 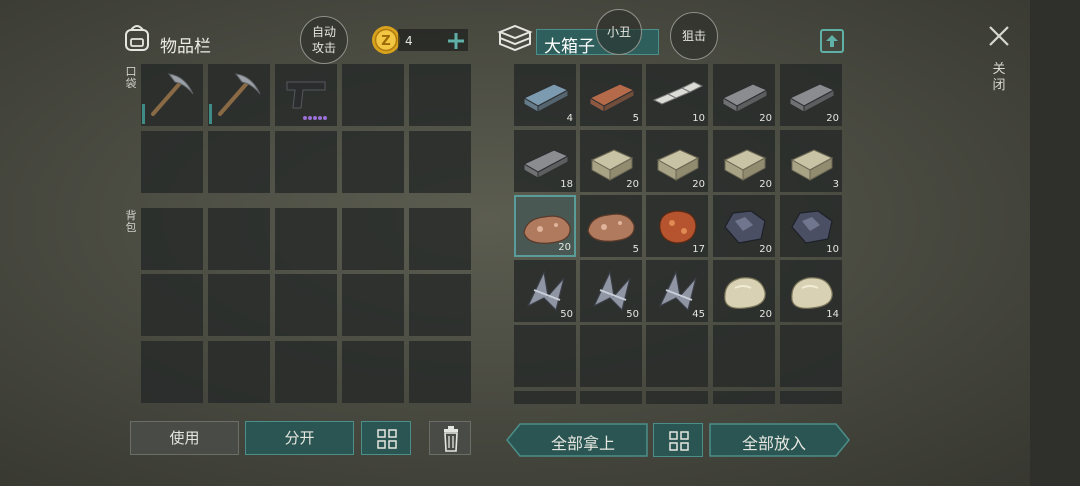 I want to click on trash-icon, so click(x=451, y=439).